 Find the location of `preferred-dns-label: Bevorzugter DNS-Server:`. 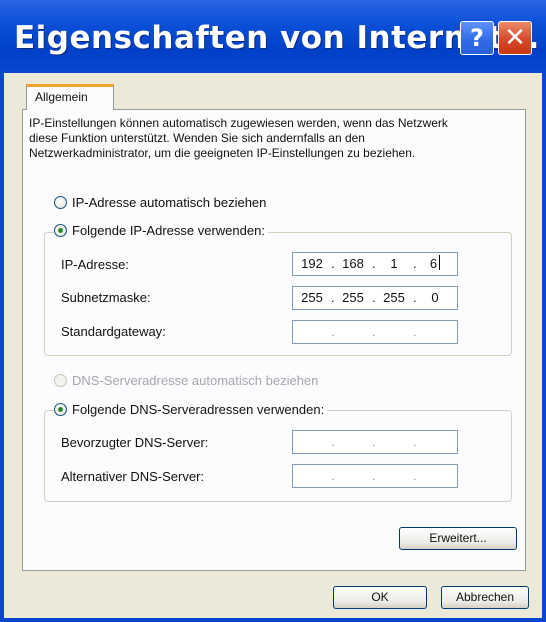

preferred-dns-label: Bevorzugter DNS-Server: is located at coordinates (135, 442).